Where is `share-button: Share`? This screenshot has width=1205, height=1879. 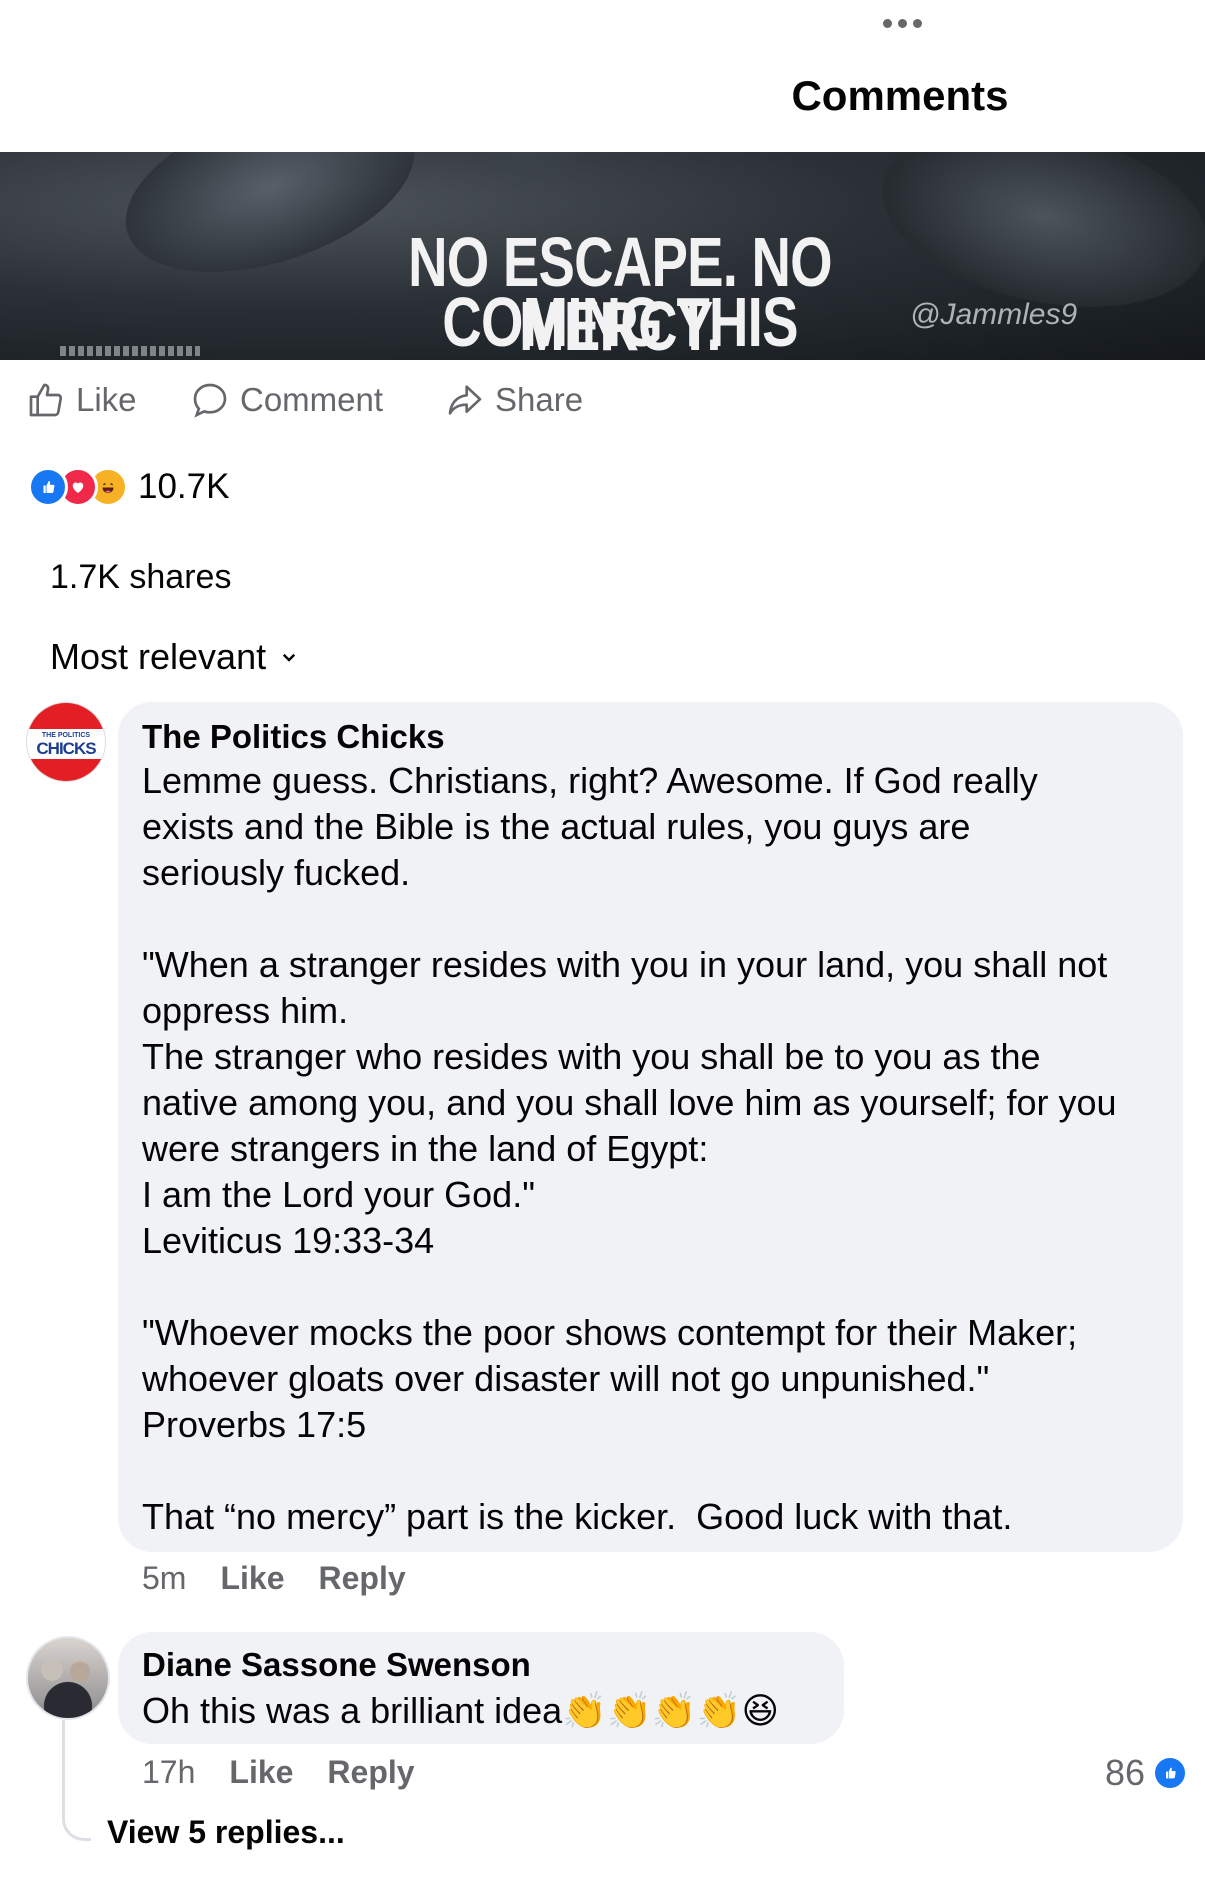 share-button: Share is located at coordinates (514, 400).